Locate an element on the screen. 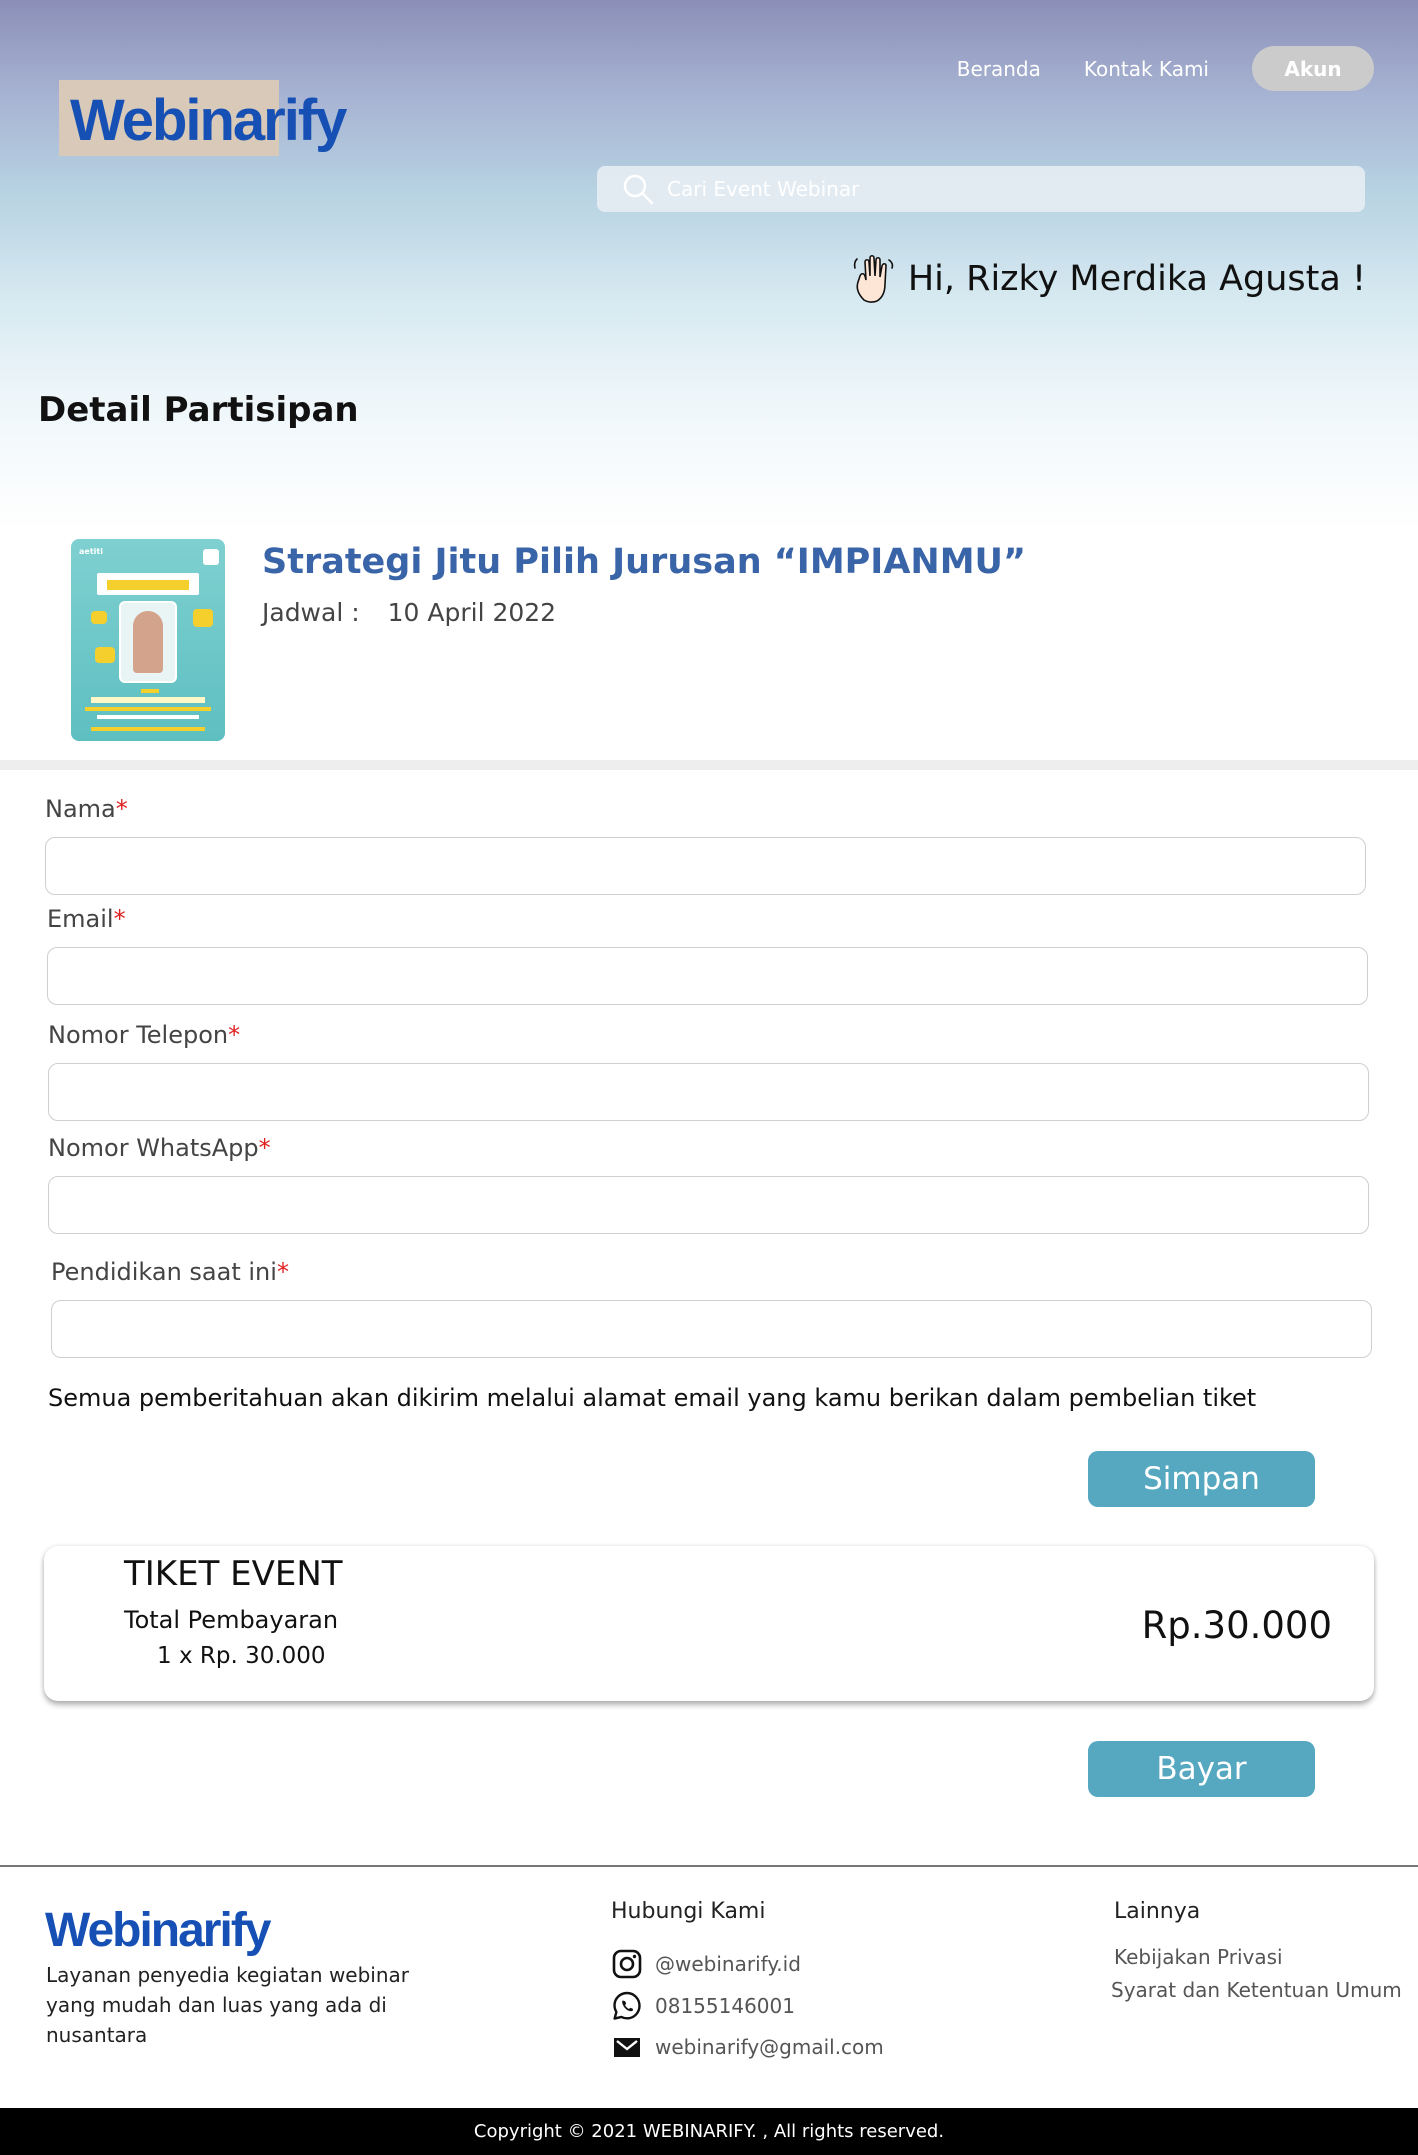 This screenshot has width=1418, height=2155. education-field is located at coordinates (711, 1329).